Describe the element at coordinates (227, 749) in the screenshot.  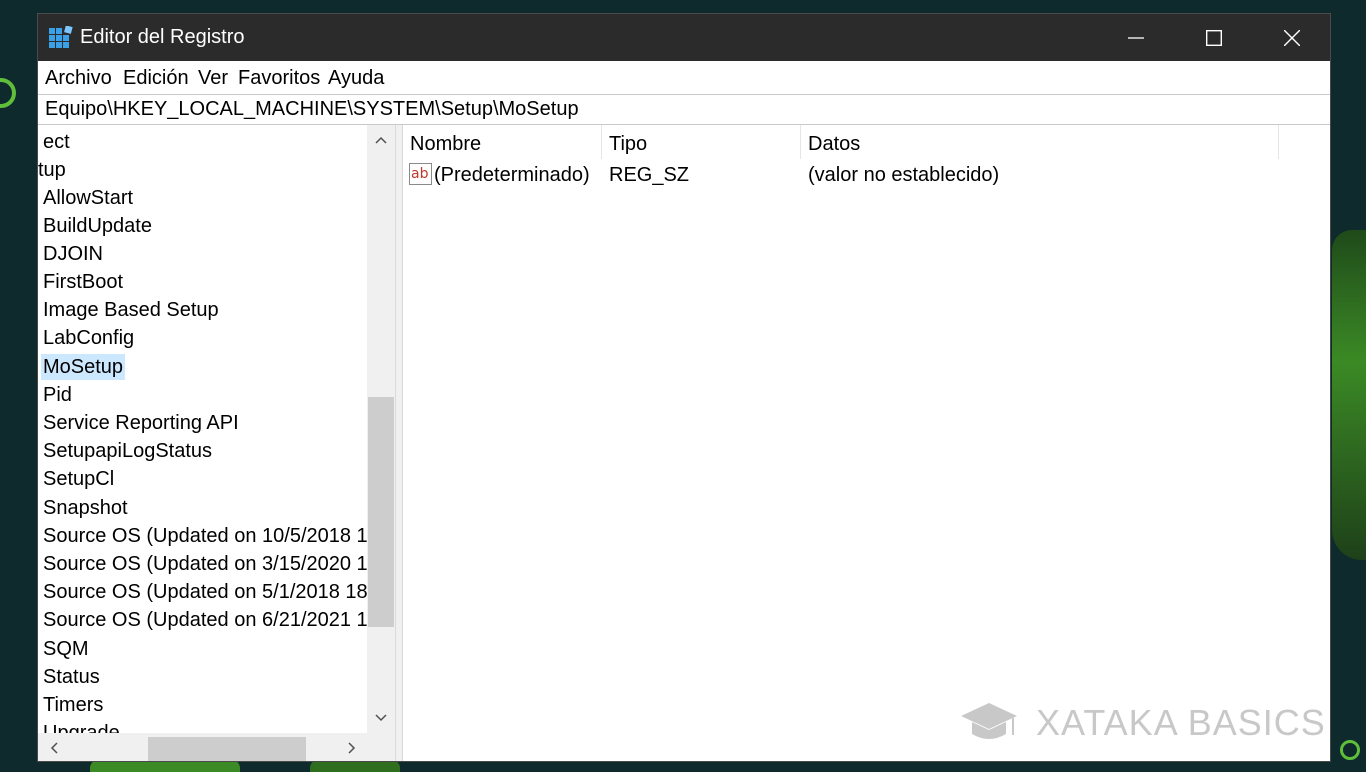
I see `horizontal-scroll-thumb` at that location.